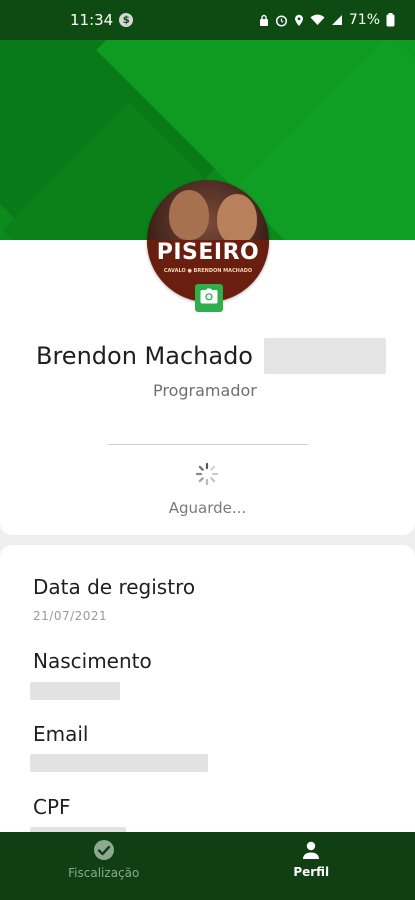 Image resolution: width=415 pixels, height=900 pixels. I want to click on camera-icon, so click(209, 298).